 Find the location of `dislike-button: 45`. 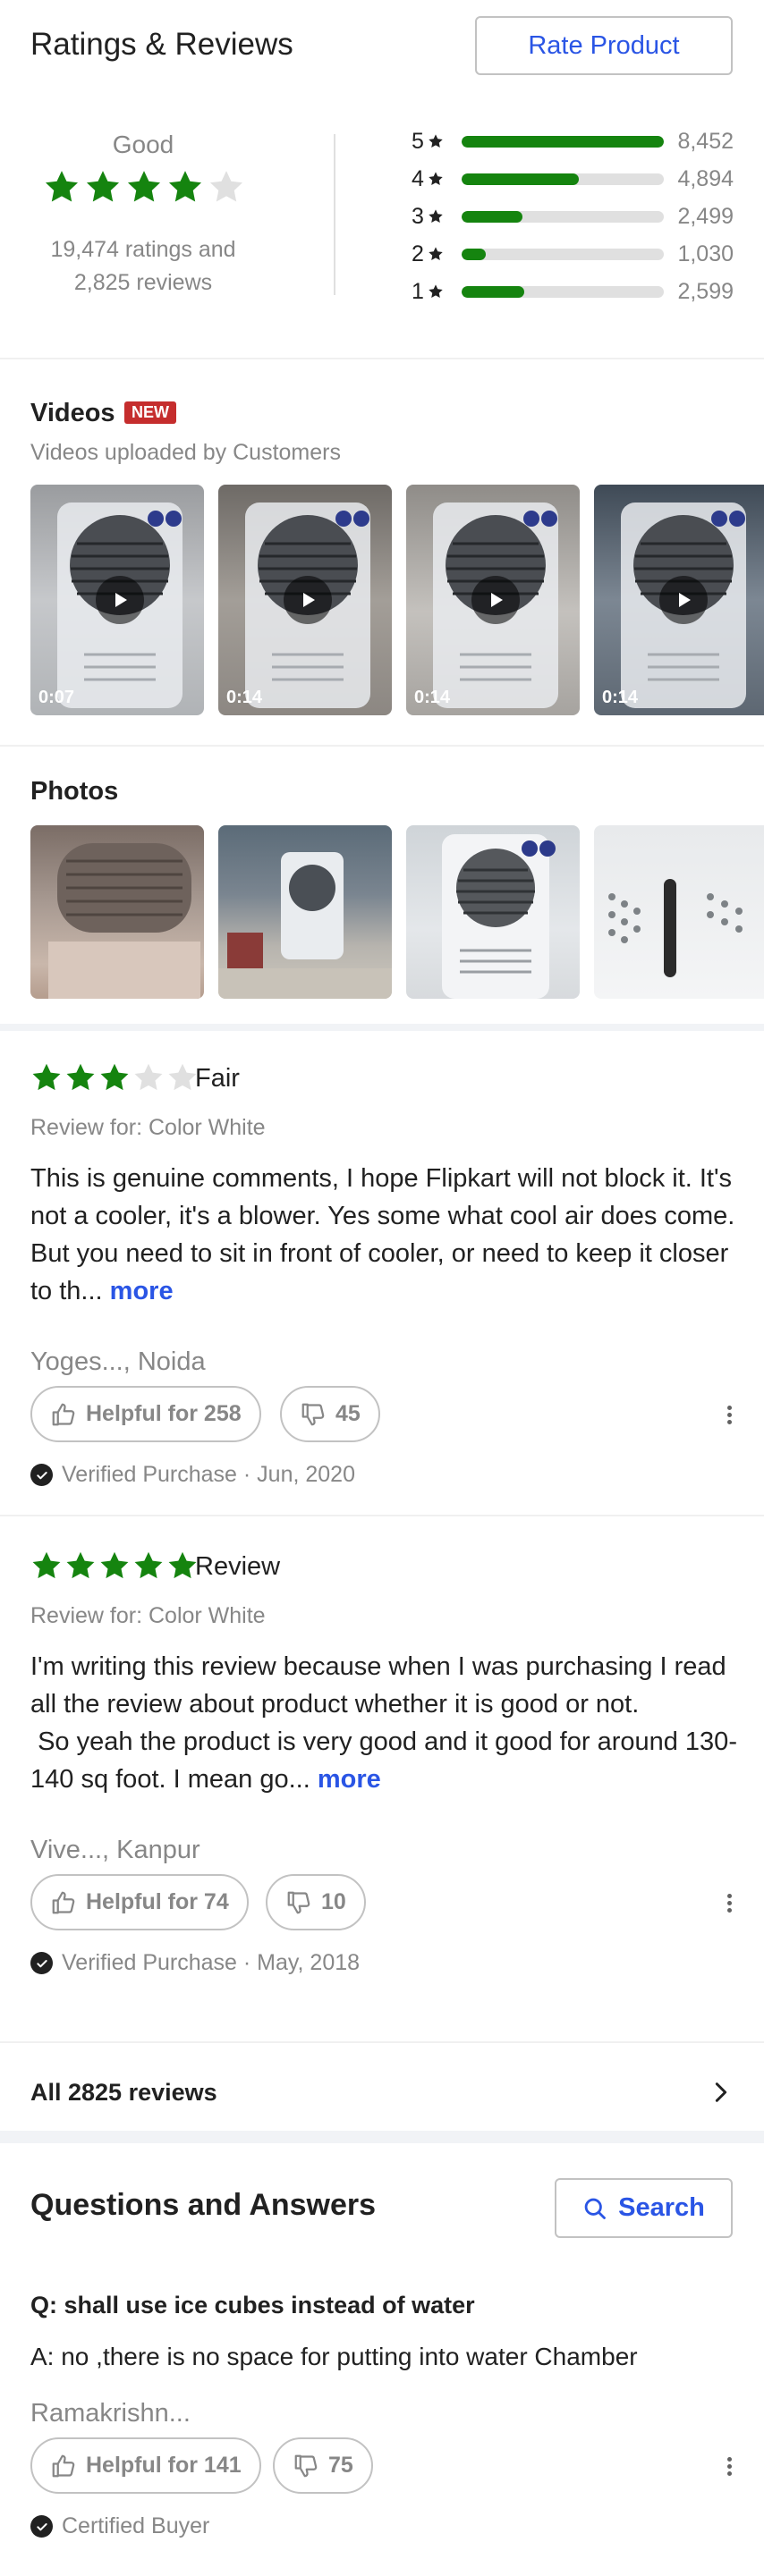

dislike-button: 45 is located at coordinates (330, 1414).